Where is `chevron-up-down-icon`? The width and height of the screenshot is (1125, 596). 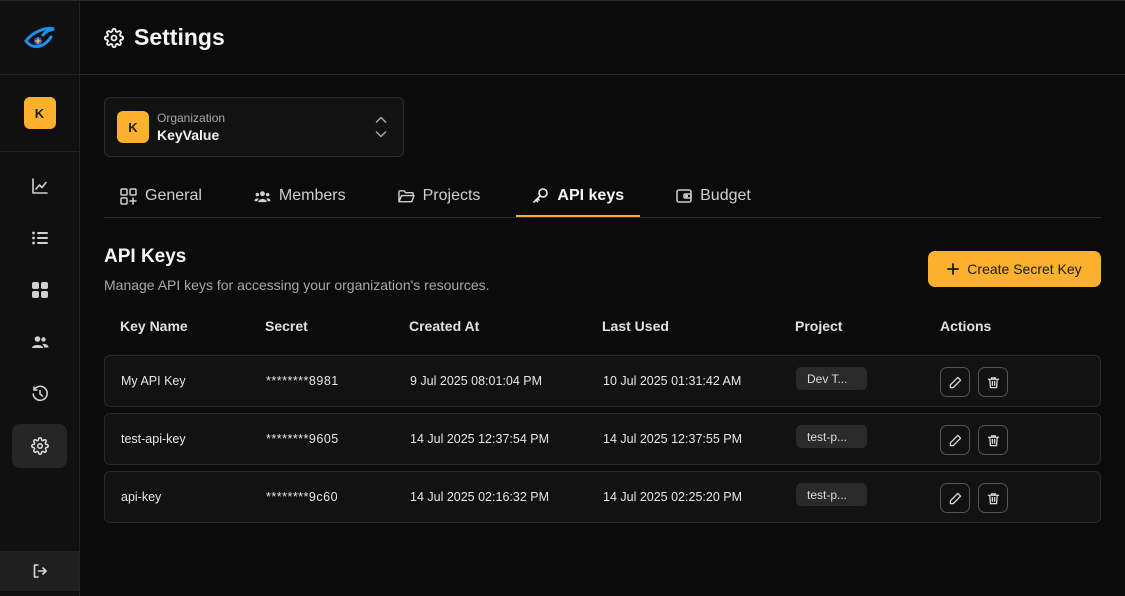
chevron-up-down-icon is located at coordinates (381, 127).